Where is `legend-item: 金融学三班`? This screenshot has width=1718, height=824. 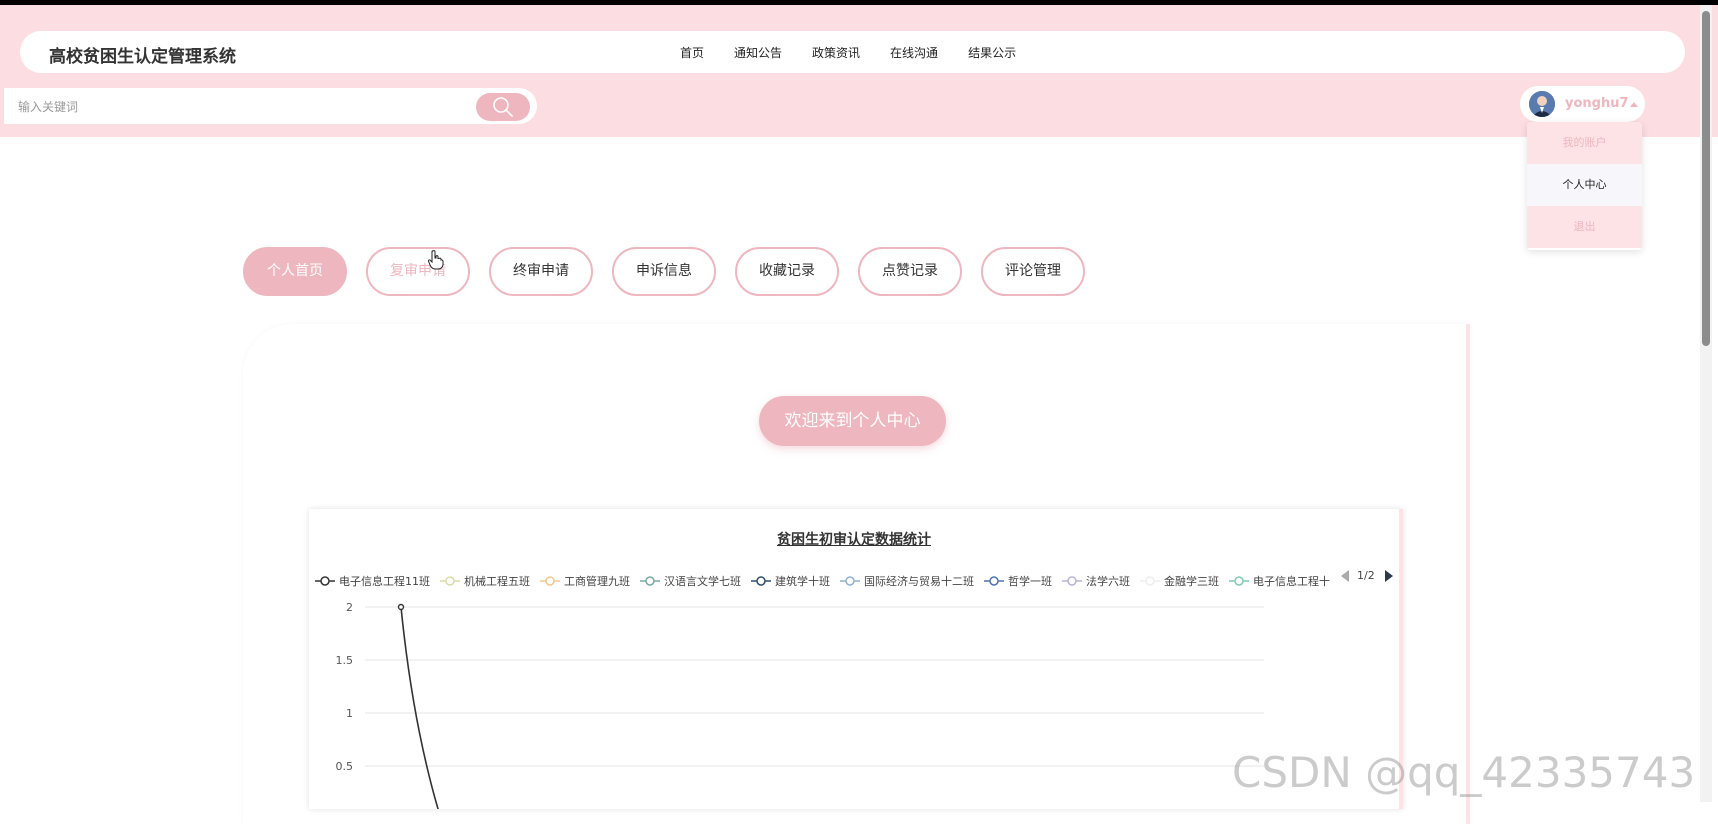 legend-item: 金融学三班 is located at coordinates (1179, 581).